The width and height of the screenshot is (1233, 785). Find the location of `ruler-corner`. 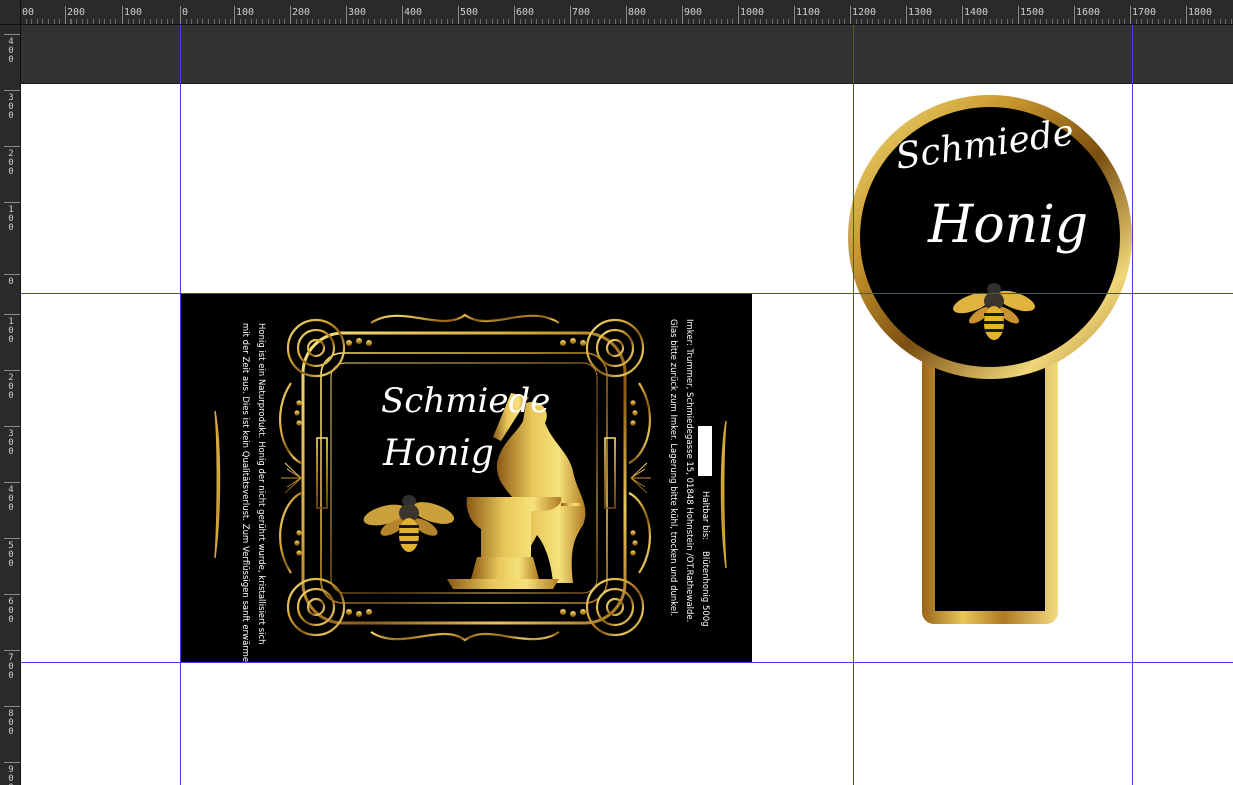

ruler-corner is located at coordinates (10, 12).